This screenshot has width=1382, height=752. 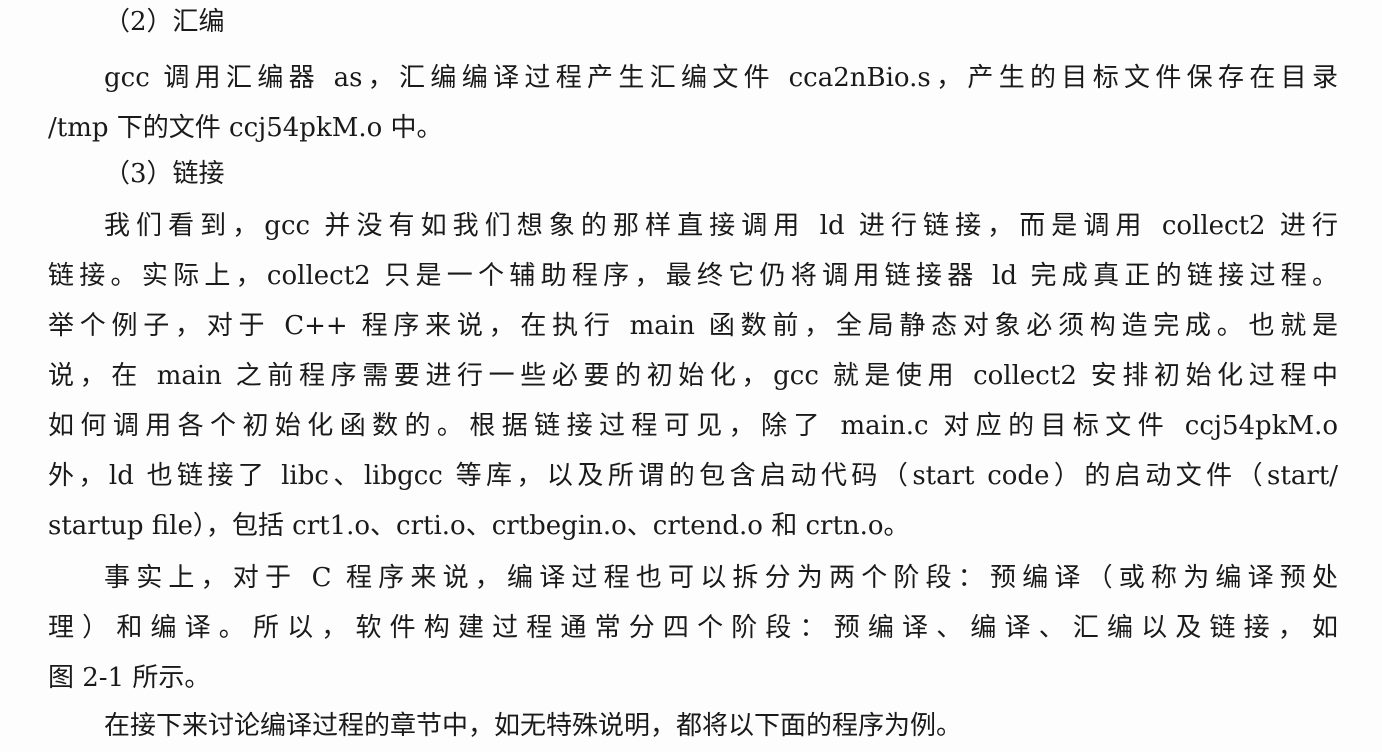 What do you see at coordinates (245, 128) in the screenshot?
I see `paragraph-line: /tmp 下的文件 ccj54pkM.o 中。` at bounding box center [245, 128].